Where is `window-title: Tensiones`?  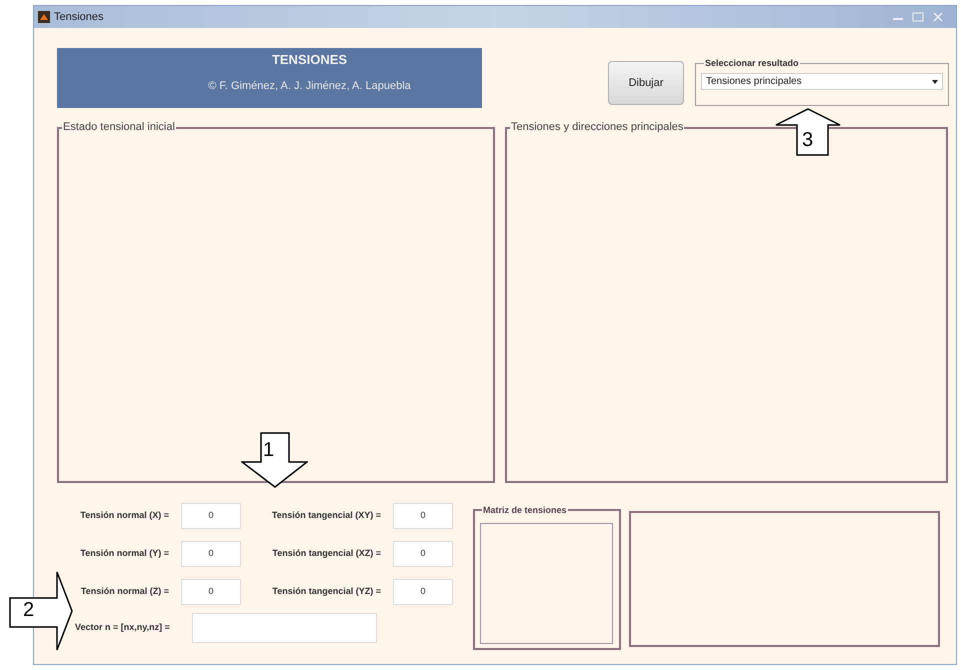 window-title: Tensiones is located at coordinates (79, 17).